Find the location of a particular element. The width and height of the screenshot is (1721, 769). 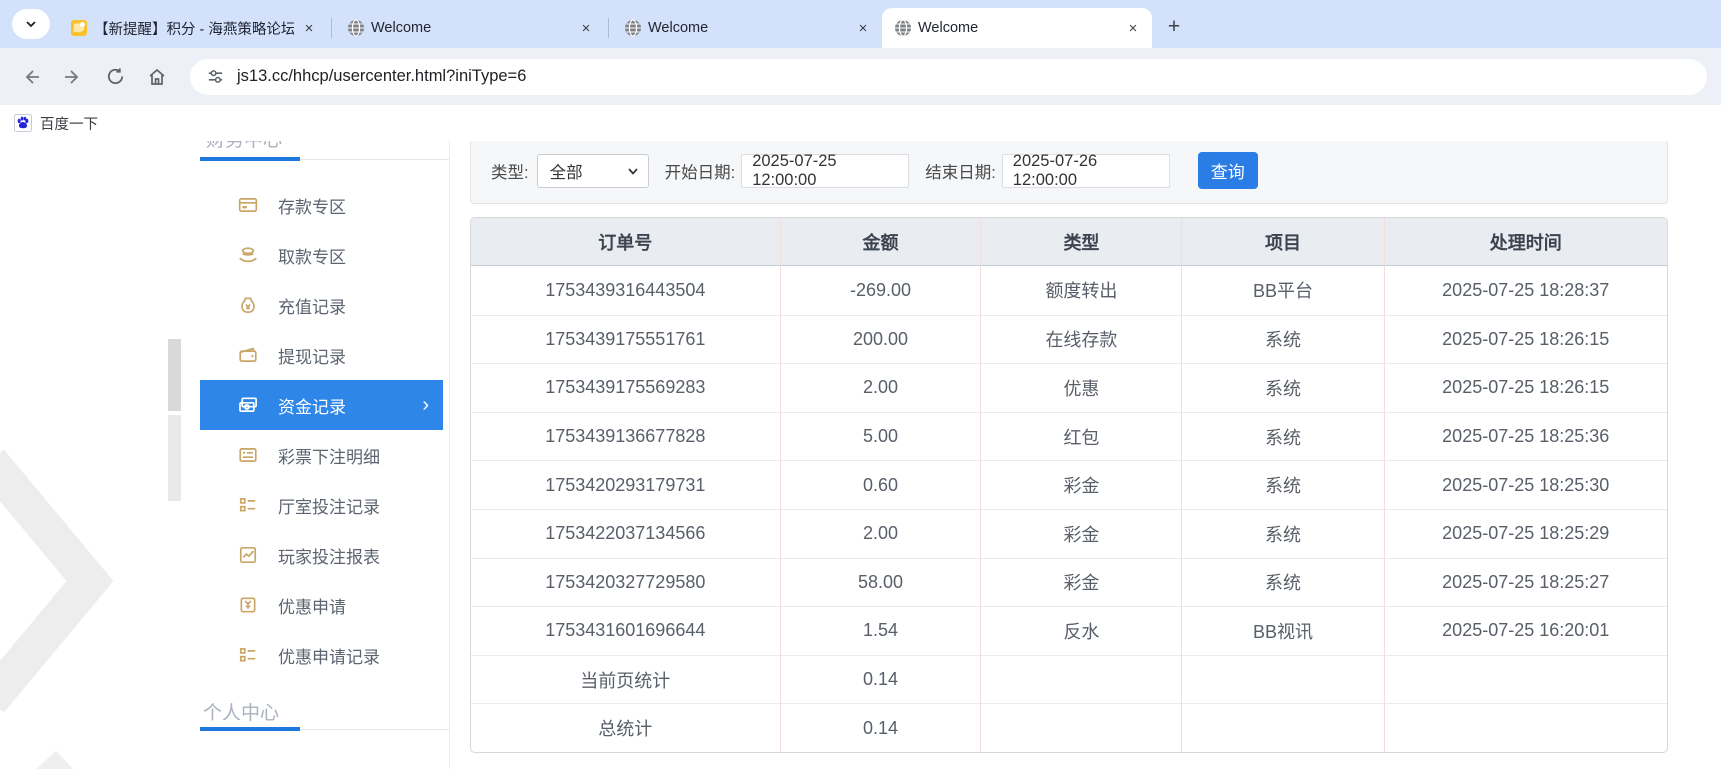

table-cell: BB平台 is located at coordinates (1282, 290).